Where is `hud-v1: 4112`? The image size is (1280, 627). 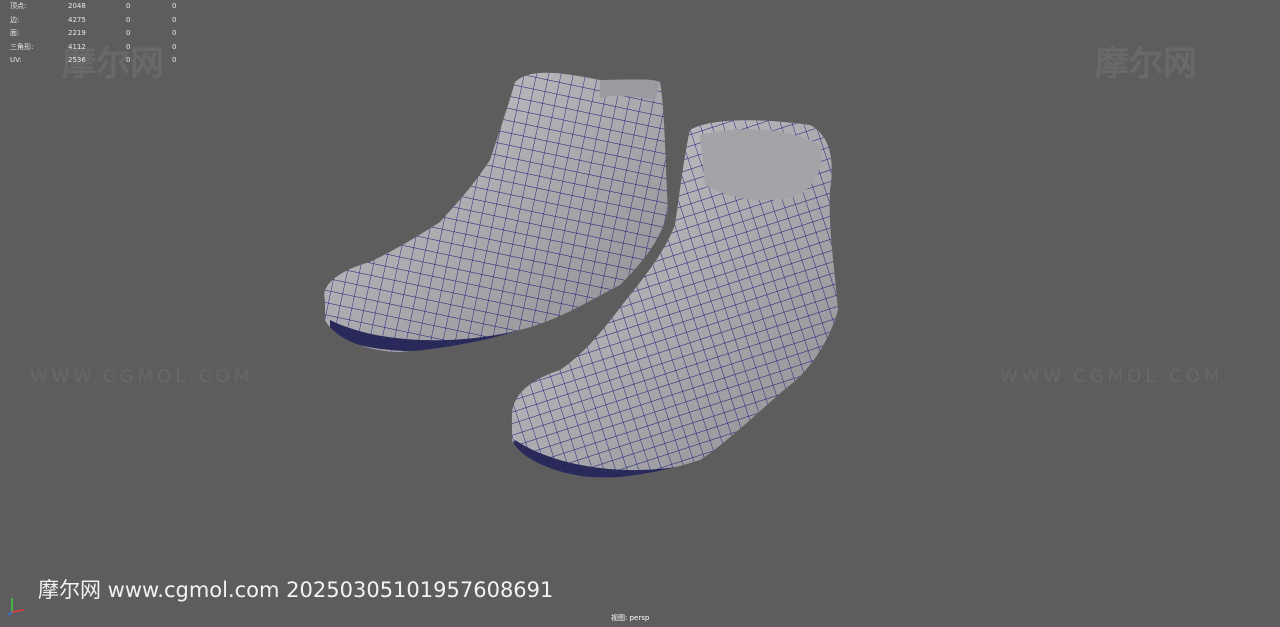 hud-v1: 4112 is located at coordinates (77, 46).